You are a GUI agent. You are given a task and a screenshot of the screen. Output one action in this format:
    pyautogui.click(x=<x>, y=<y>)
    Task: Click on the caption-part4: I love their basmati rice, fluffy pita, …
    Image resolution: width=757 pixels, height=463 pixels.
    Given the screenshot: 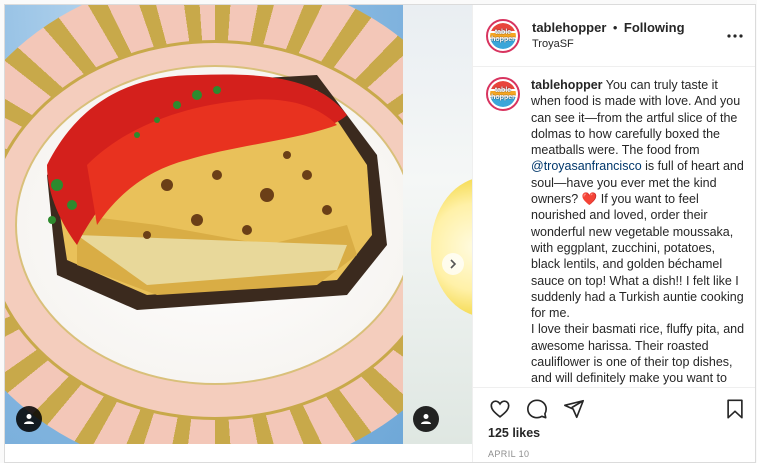 What is the action you would take?
    pyautogui.click(x=638, y=354)
    